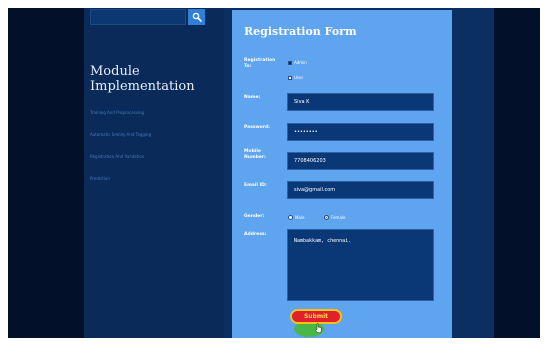 This screenshot has width=548, height=345. What do you see at coordinates (156, 143) in the screenshot?
I see `sidebar-item-smiley-tagging: Automatic Smiley And Tagging` at bounding box center [156, 143].